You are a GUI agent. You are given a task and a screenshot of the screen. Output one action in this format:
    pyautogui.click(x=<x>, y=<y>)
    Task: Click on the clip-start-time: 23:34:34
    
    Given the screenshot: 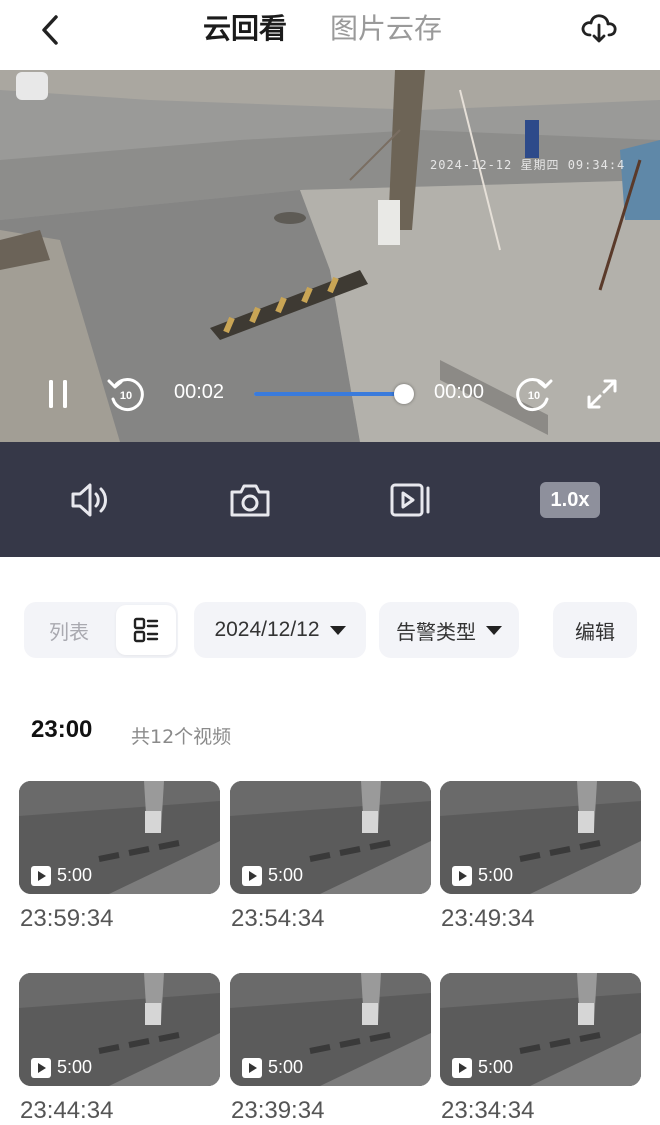 What is the action you would take?
    pyautogui.click(x=488, y=1110)
    